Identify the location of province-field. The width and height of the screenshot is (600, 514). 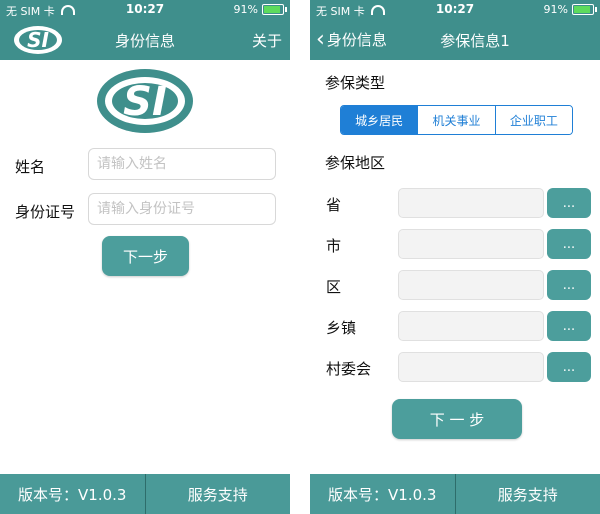
(471, 203).